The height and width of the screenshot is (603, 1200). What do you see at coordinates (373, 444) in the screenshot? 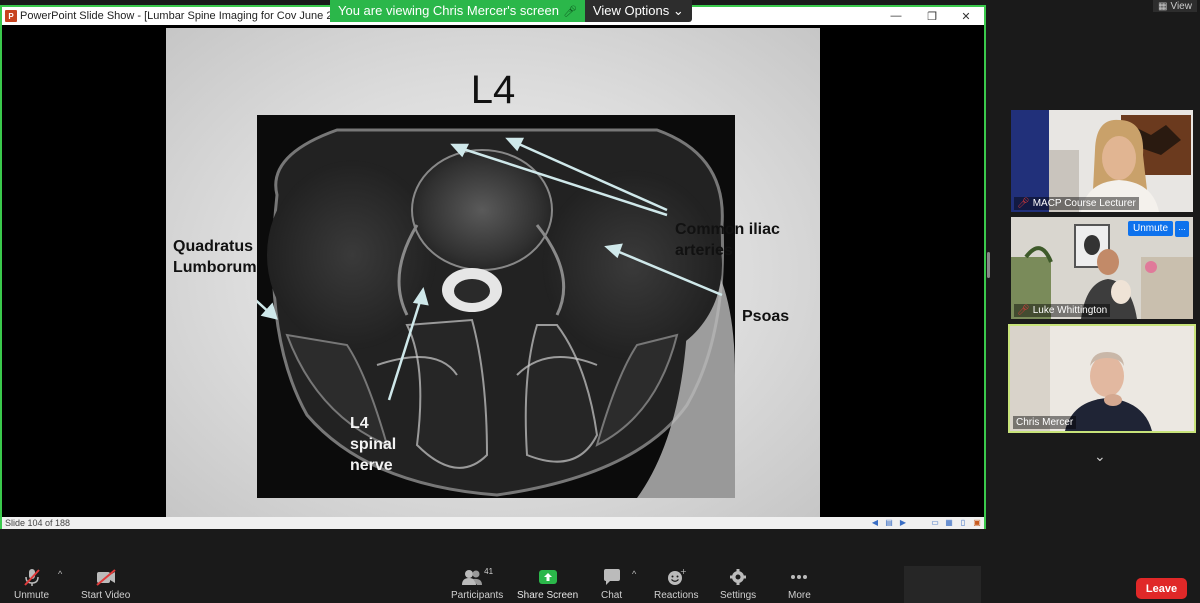
I see `label-l4-spinal-nerve: L4 spinal nerve` at bounding box center [373, 444].